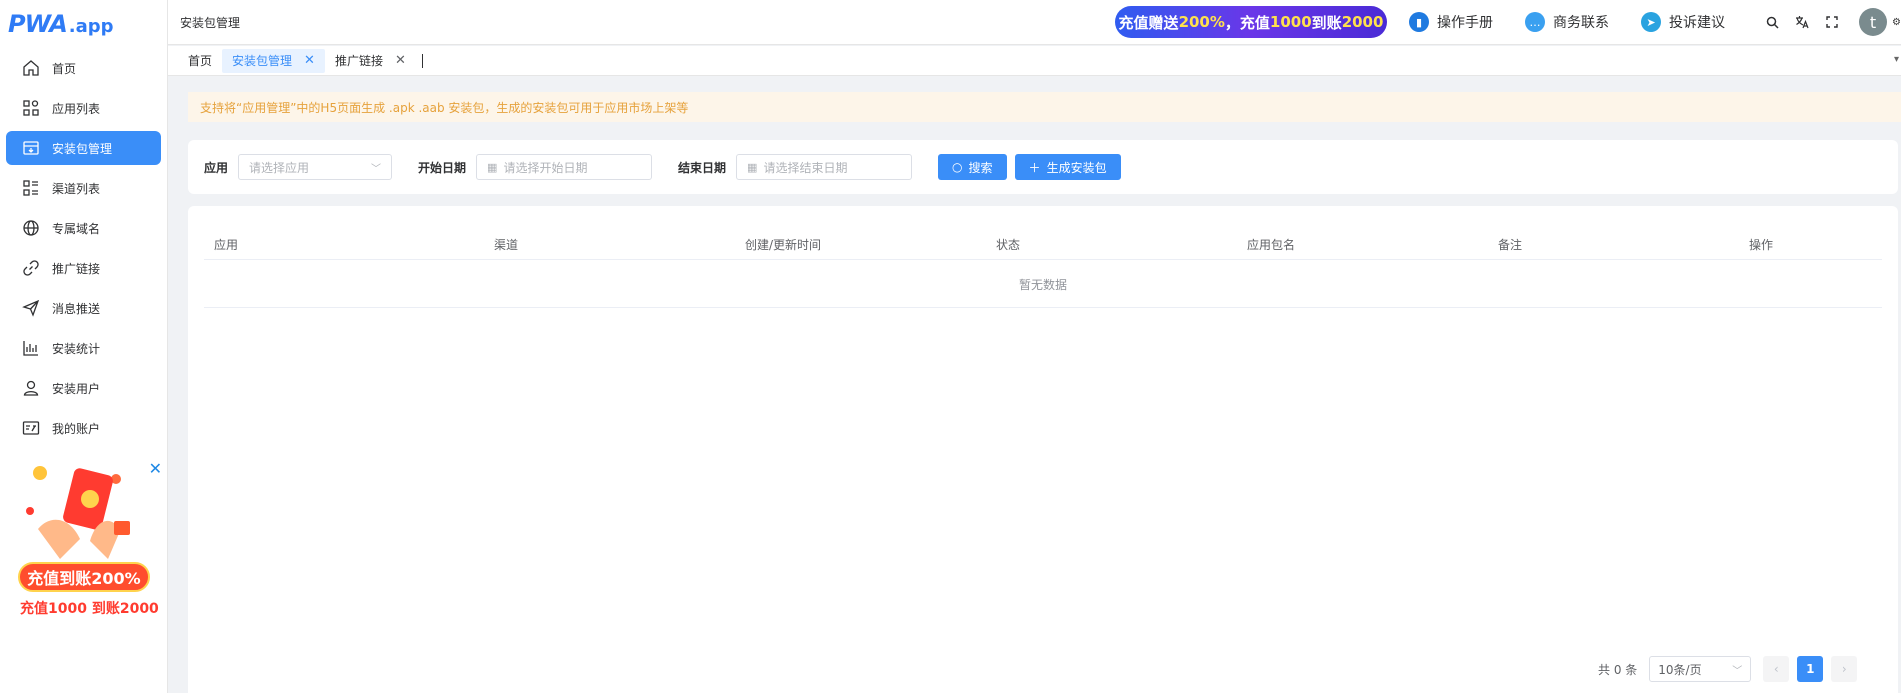  I want to click on user-icon, so click(31, 388).